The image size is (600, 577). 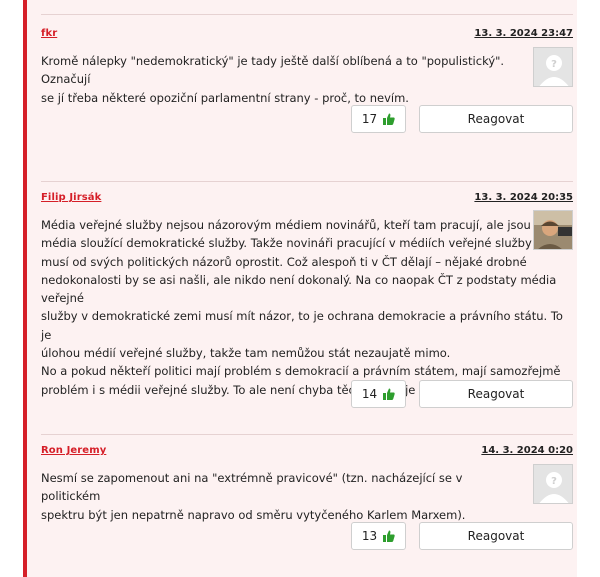 I want to click on like-button: 17, so click(x=378, y=119).